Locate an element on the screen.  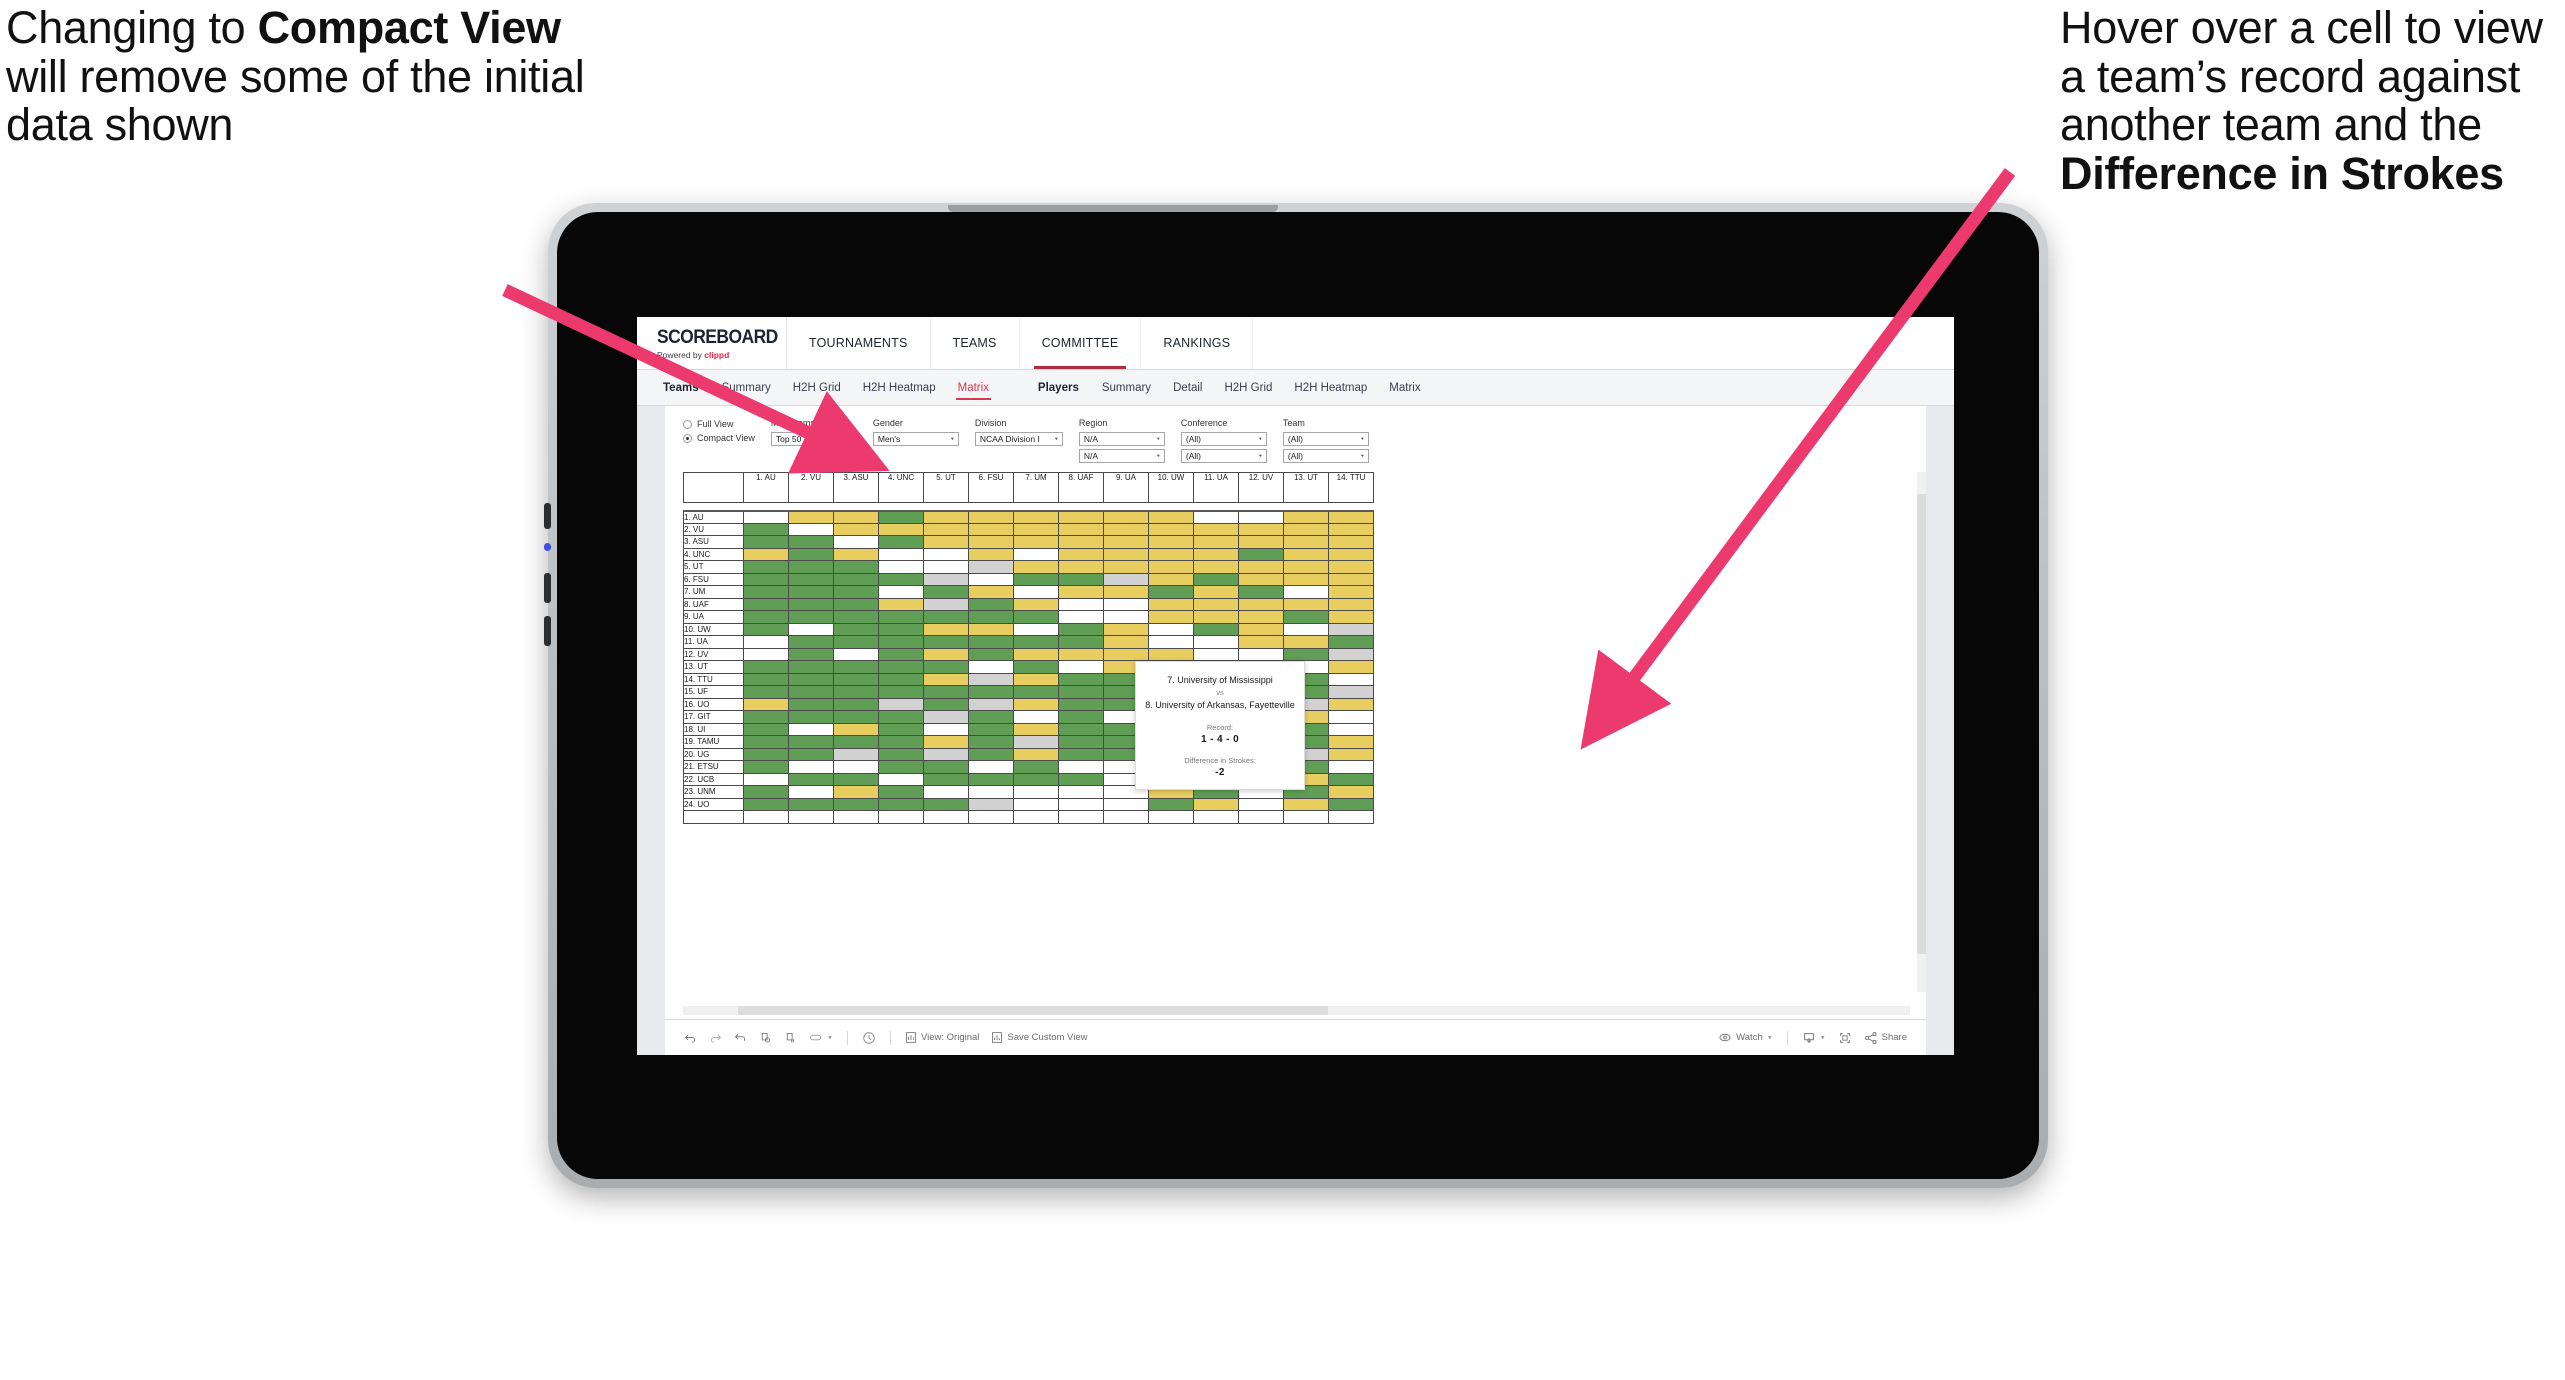
matrix-row-header: 2. VU is located at coordinates (713, 529).